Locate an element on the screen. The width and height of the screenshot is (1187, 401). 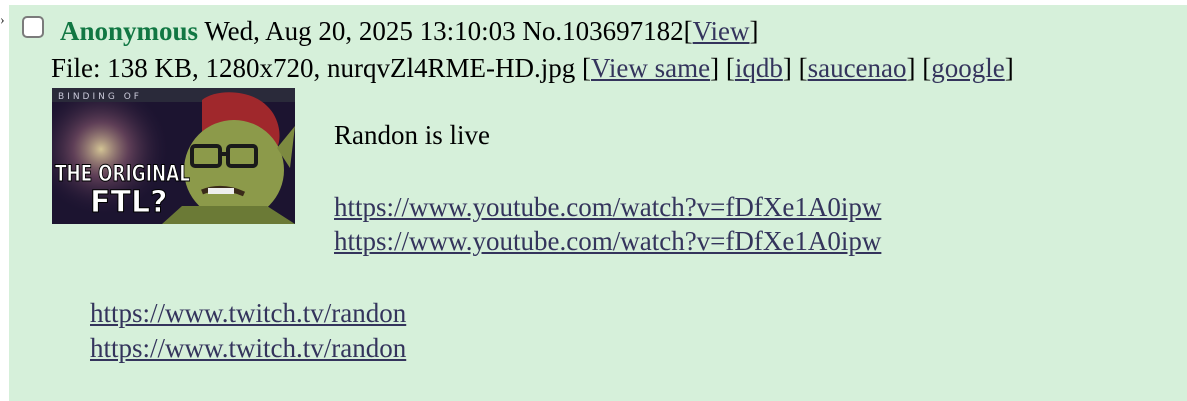
post-thumbnail: BINDING OF THE ORIGINAL FTL? is located at coordinates (173, 156).